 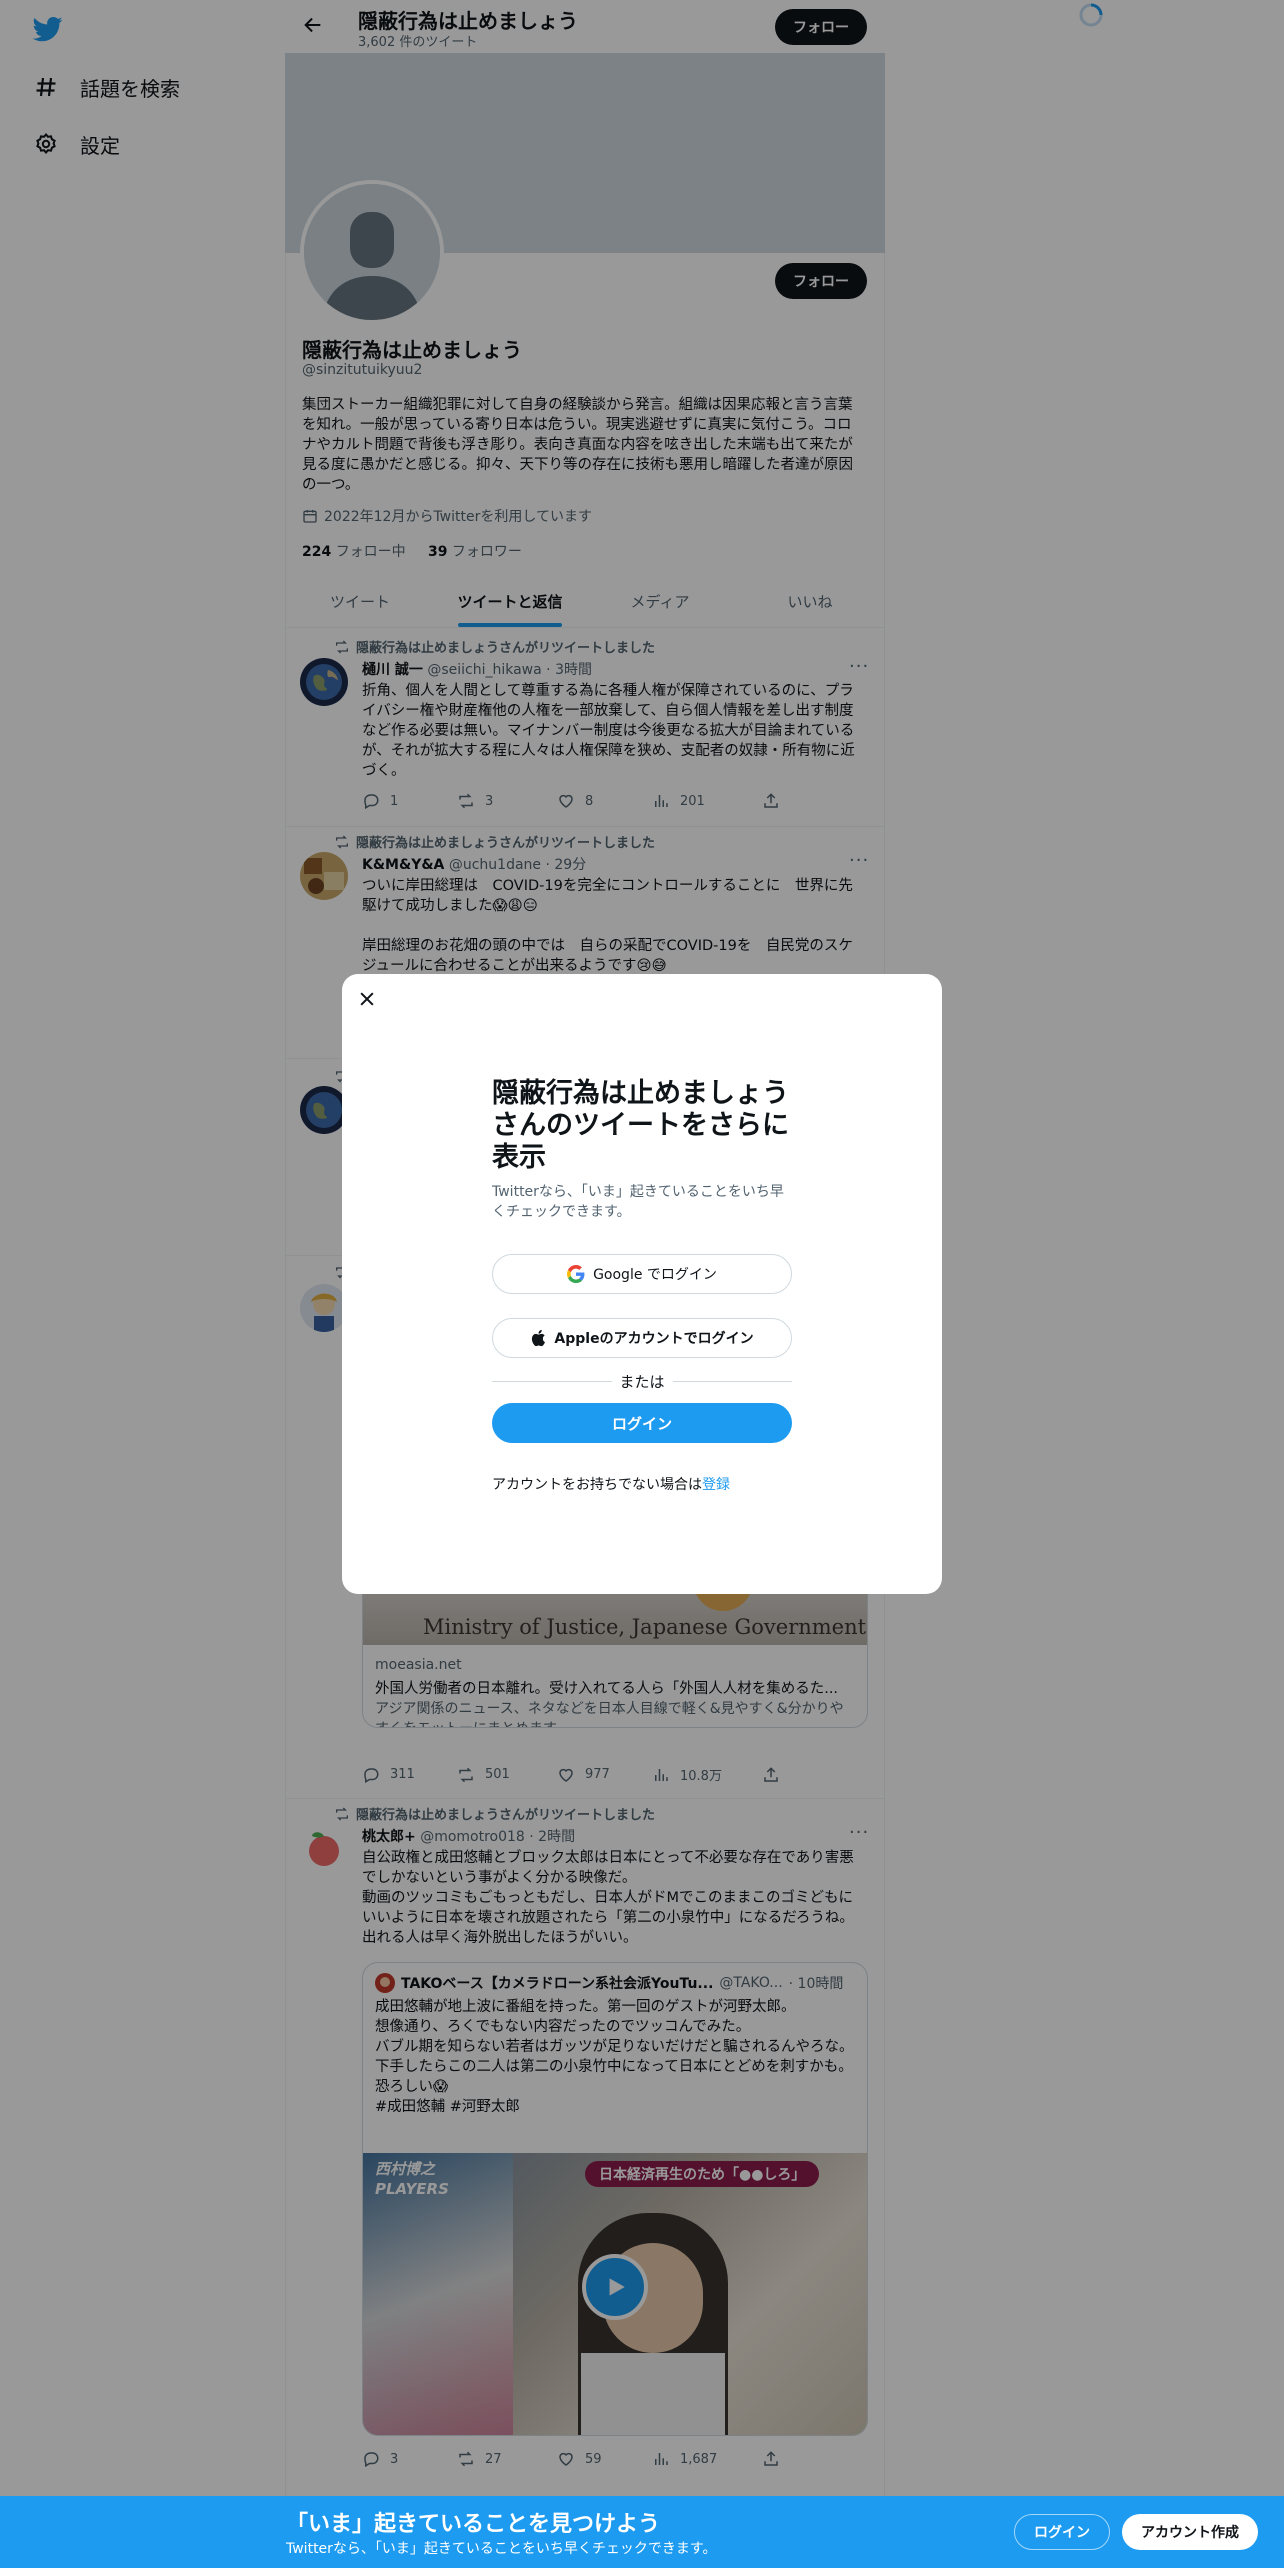 What do you see at coordinates (367, 999) in the screenshot?
I see `close-icon` at bounding box center [367, 999].